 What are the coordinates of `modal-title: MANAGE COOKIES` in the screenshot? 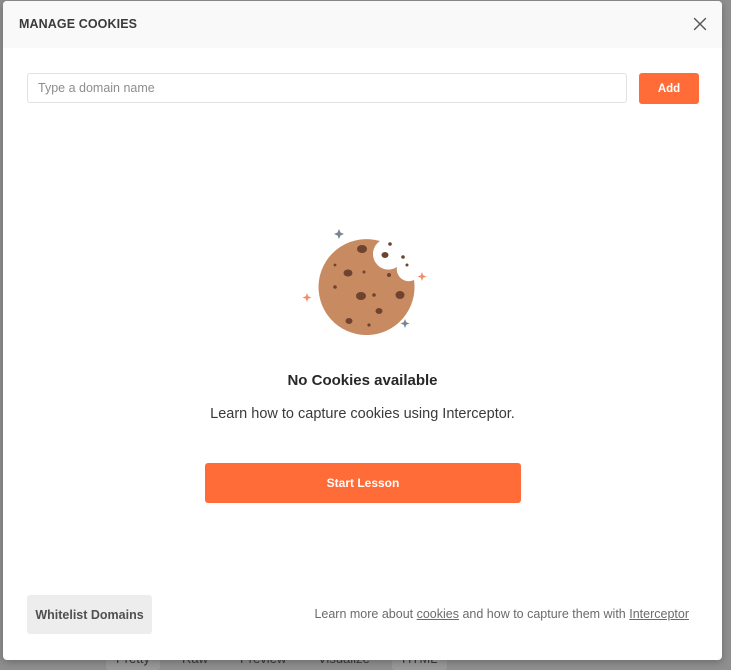 It's located at (78, 24).